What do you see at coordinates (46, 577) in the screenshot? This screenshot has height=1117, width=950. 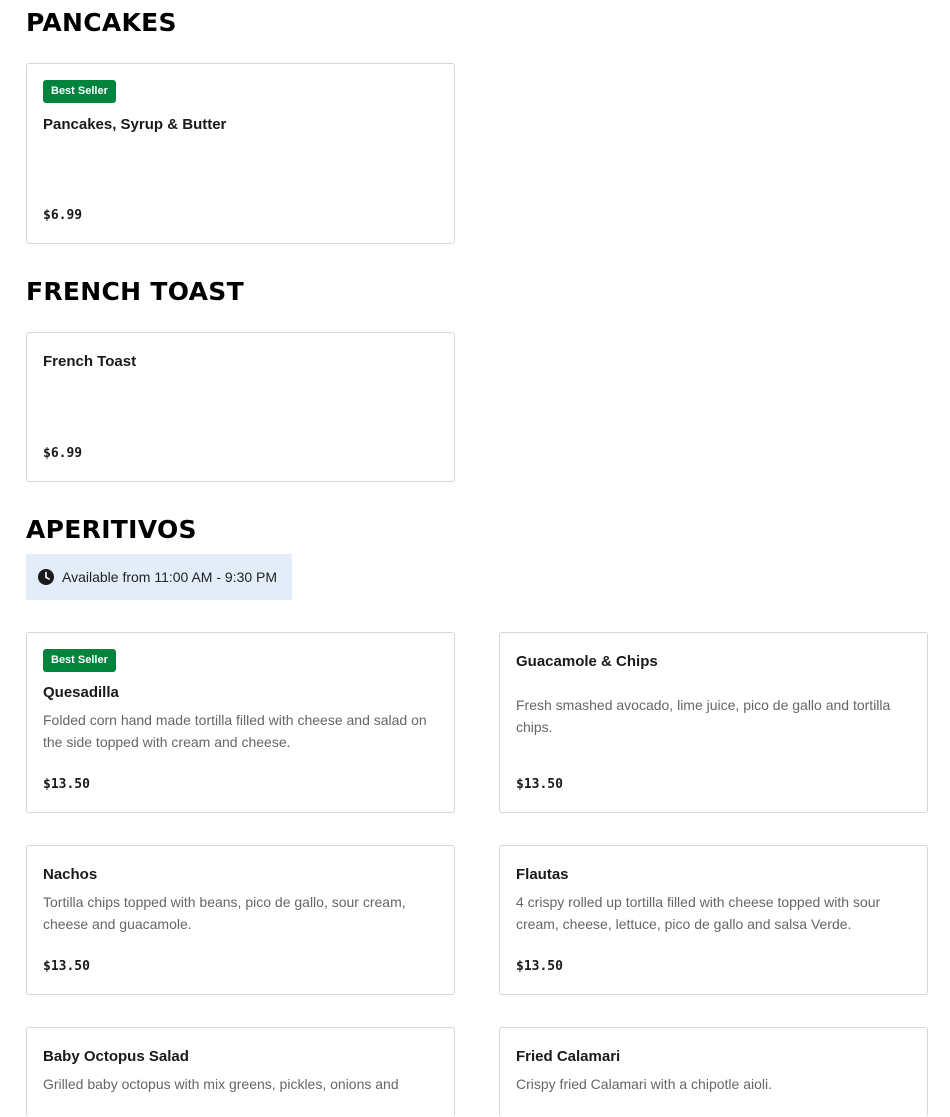 I see `clock-icon` at bounding box center [46, 577].